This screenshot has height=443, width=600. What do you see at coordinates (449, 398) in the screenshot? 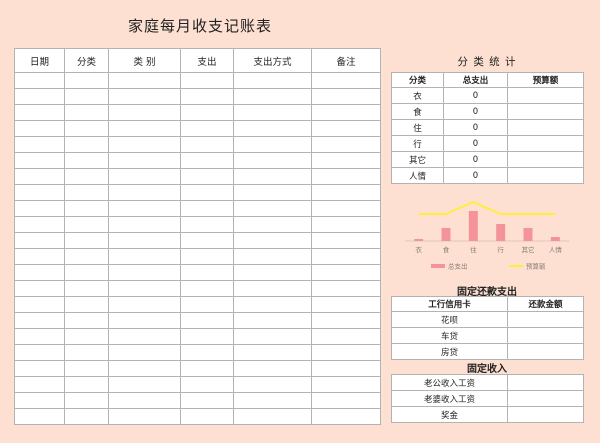
I see `income-cell-name: 老婆收入工资` at bounding box center [449, 398].